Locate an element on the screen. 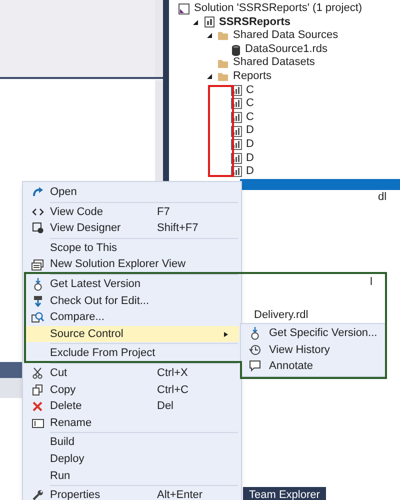  menu-item: Get Latest Version is located at coordinates (132, 284).